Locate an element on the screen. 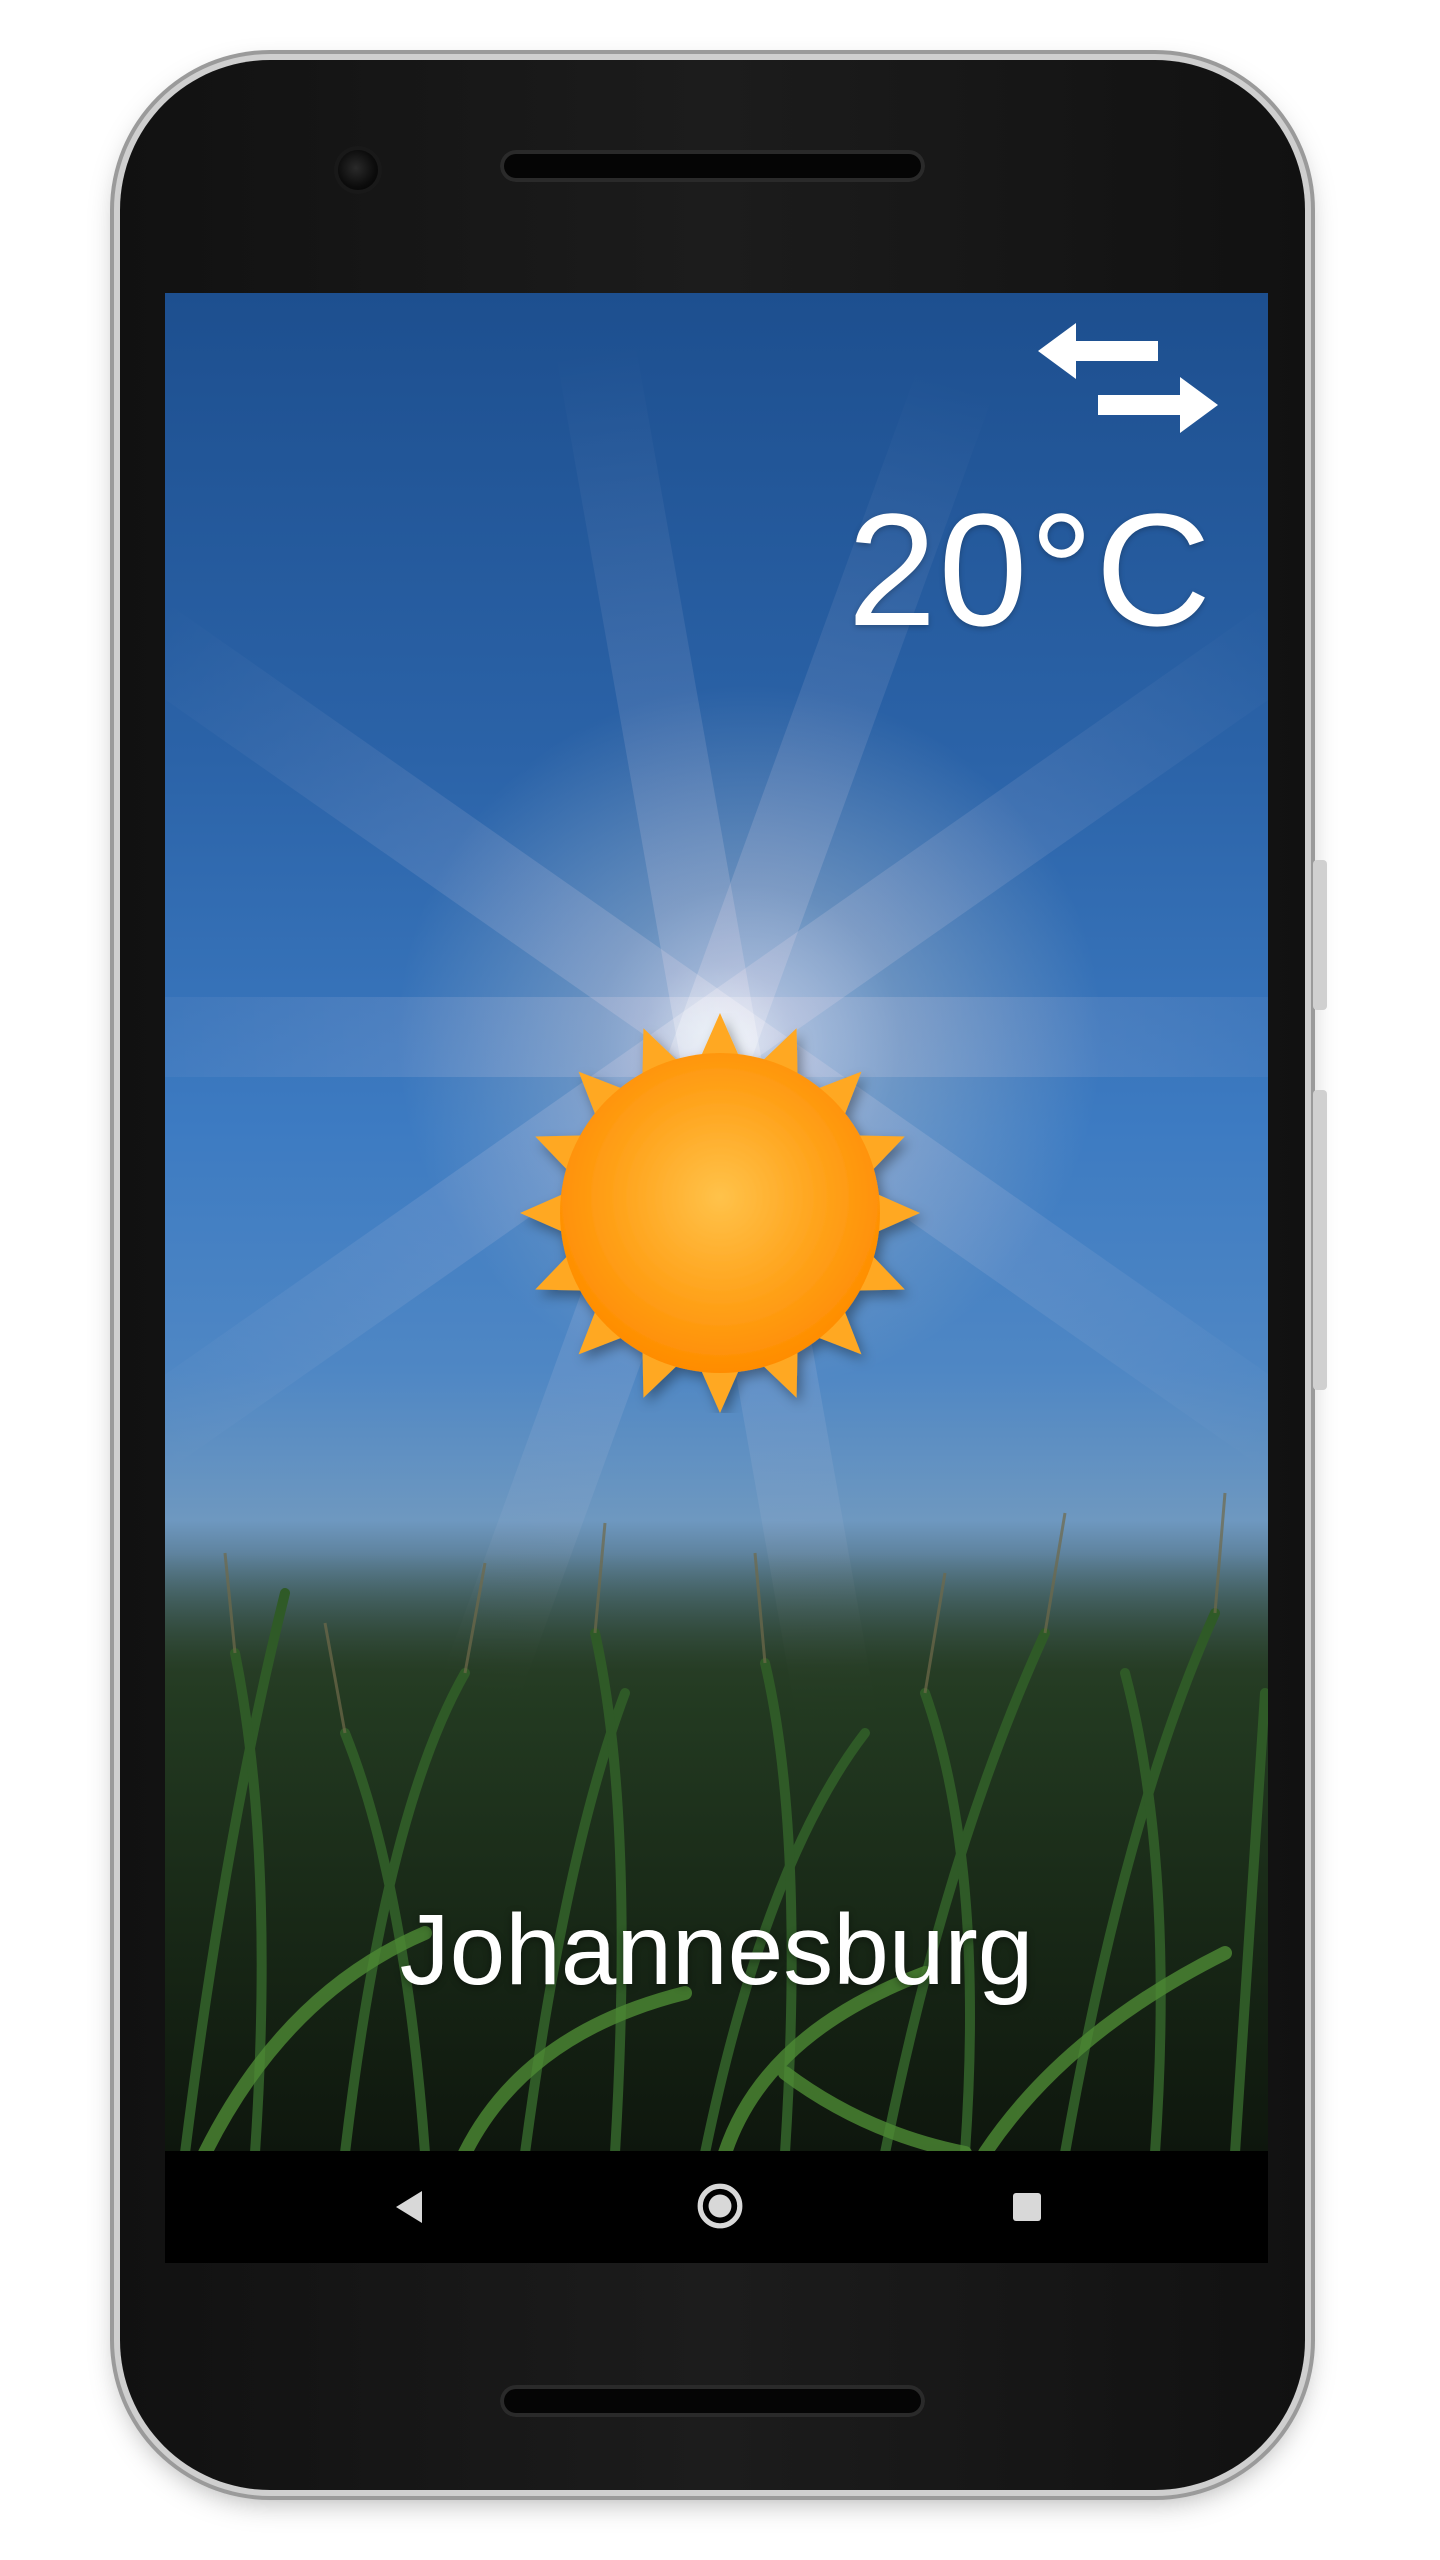  volume-button is located at coordinates (1320, 1240).